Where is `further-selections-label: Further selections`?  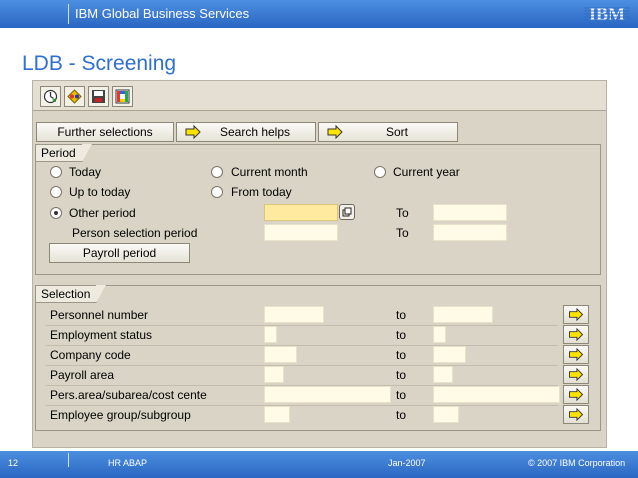
further-selections-label: Further selections is located at coordinates (105, 132).